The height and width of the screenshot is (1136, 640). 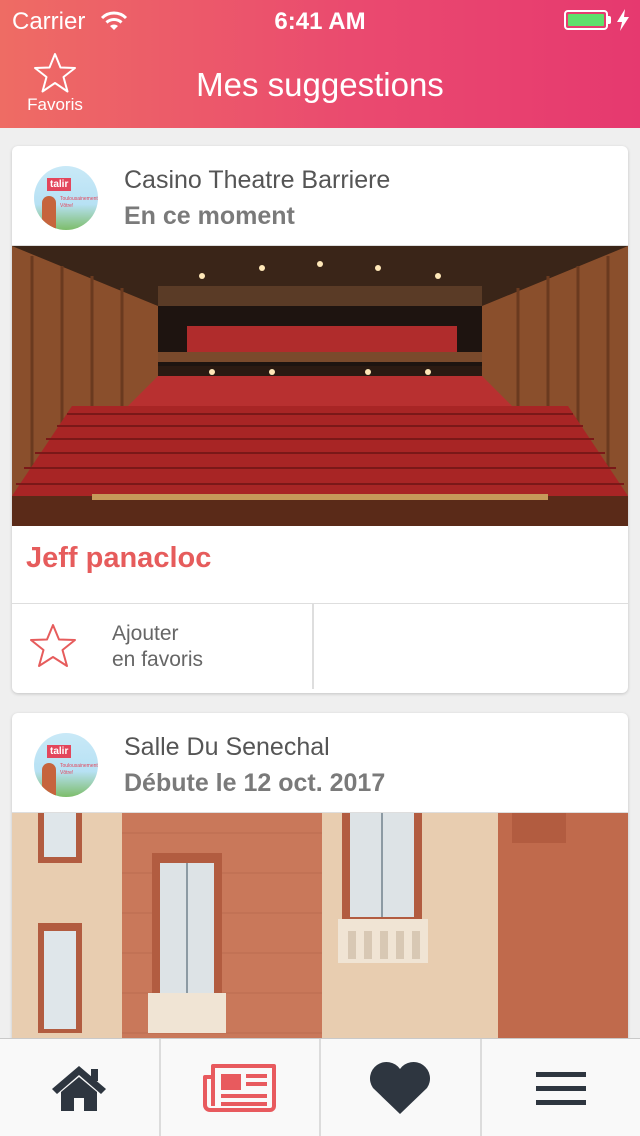 I want to click on venue-name: Salle Du Senechal, so click(x=227, y=747).